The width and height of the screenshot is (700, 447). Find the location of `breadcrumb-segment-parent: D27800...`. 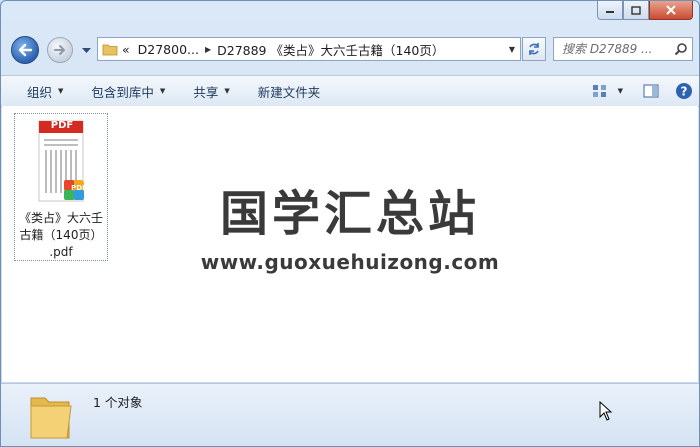

breadcrumb-segment-parent: D27800... is located at coordinates (168, 49).